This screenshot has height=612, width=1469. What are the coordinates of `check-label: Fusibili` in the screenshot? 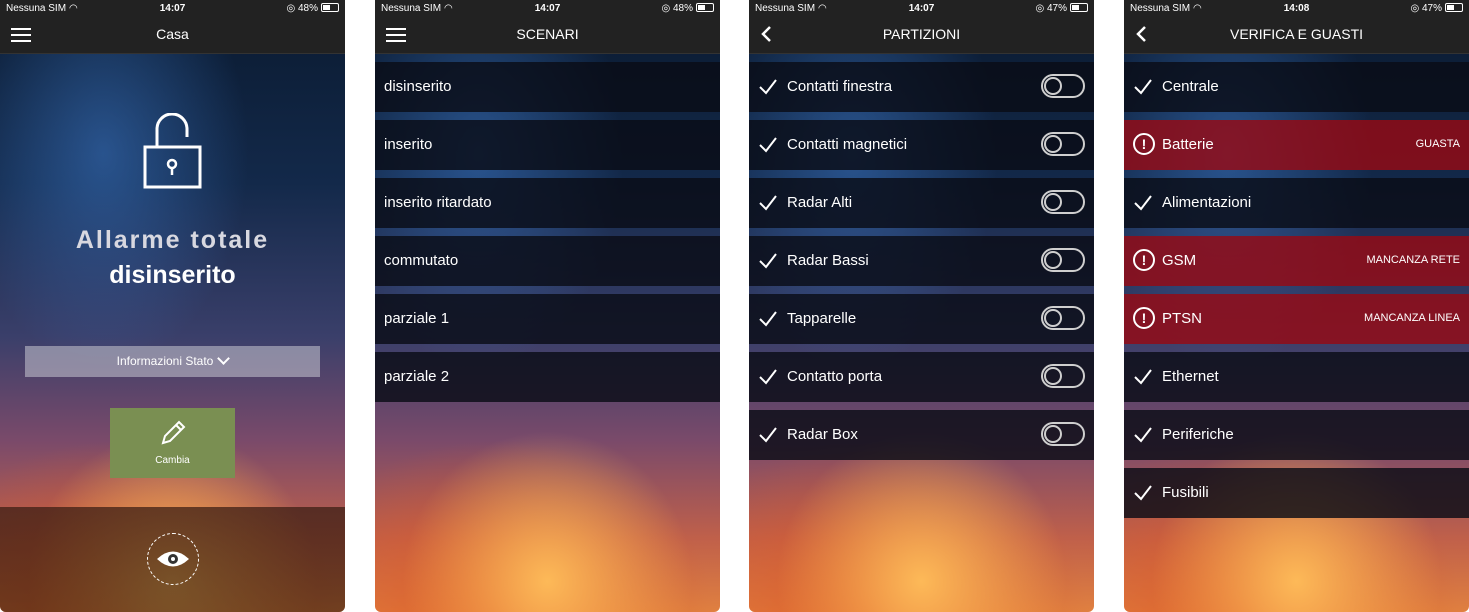 It's located at (1185, 492).